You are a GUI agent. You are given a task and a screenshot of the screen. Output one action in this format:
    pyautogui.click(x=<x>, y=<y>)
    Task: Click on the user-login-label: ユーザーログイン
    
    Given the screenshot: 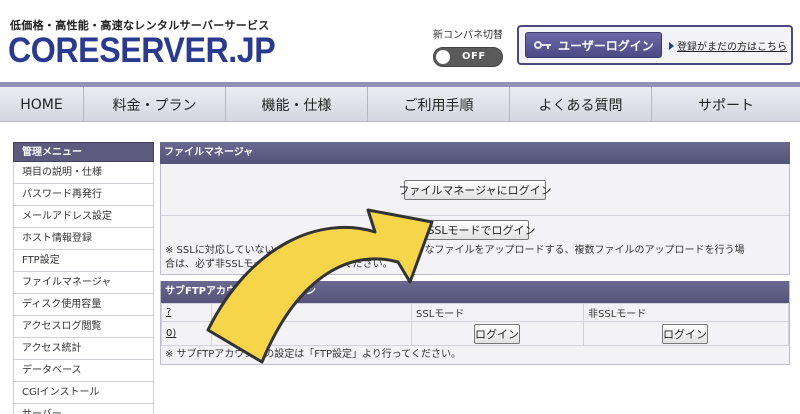 What is the action you would take?
    pyautogui.click(x=606, y=45)
    